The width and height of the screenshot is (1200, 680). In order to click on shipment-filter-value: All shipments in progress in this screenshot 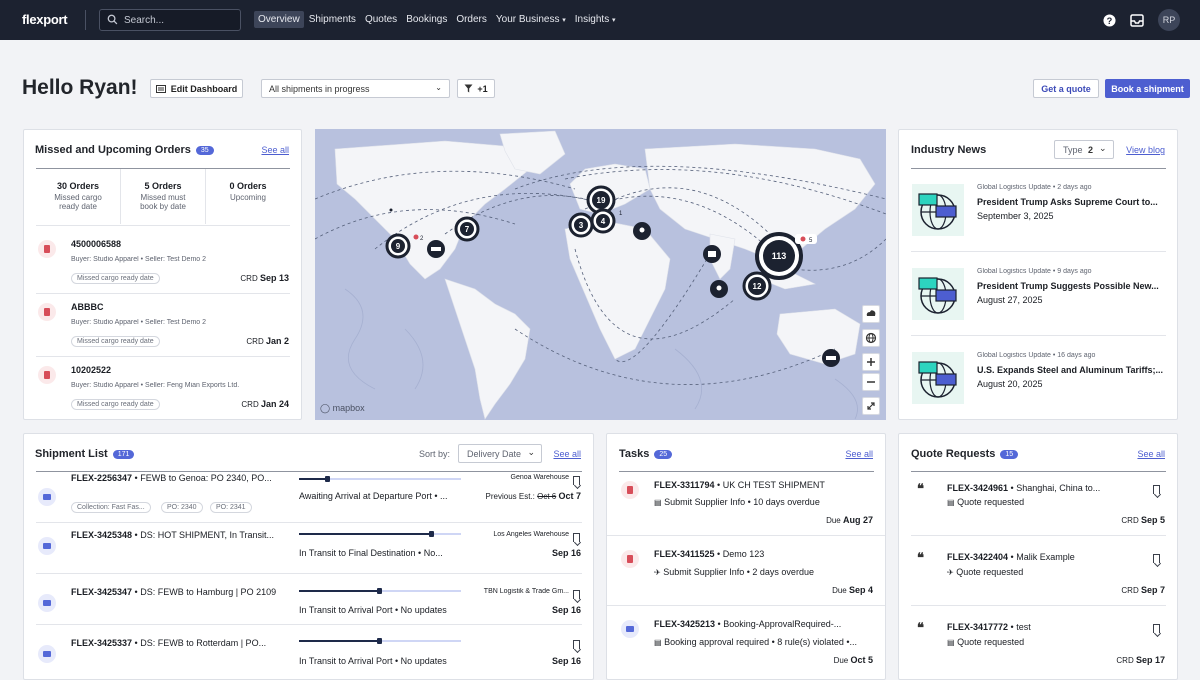, I will do `click(319, 89)`.